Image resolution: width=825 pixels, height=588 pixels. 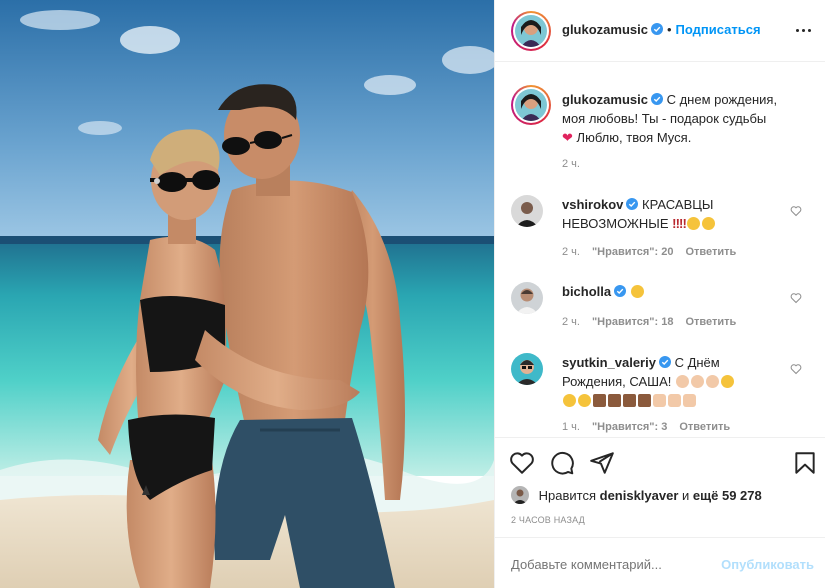 I want to click on comment-meta: 2 ч. "Нравится": 20 Ответить, so click(x=655, y=252).